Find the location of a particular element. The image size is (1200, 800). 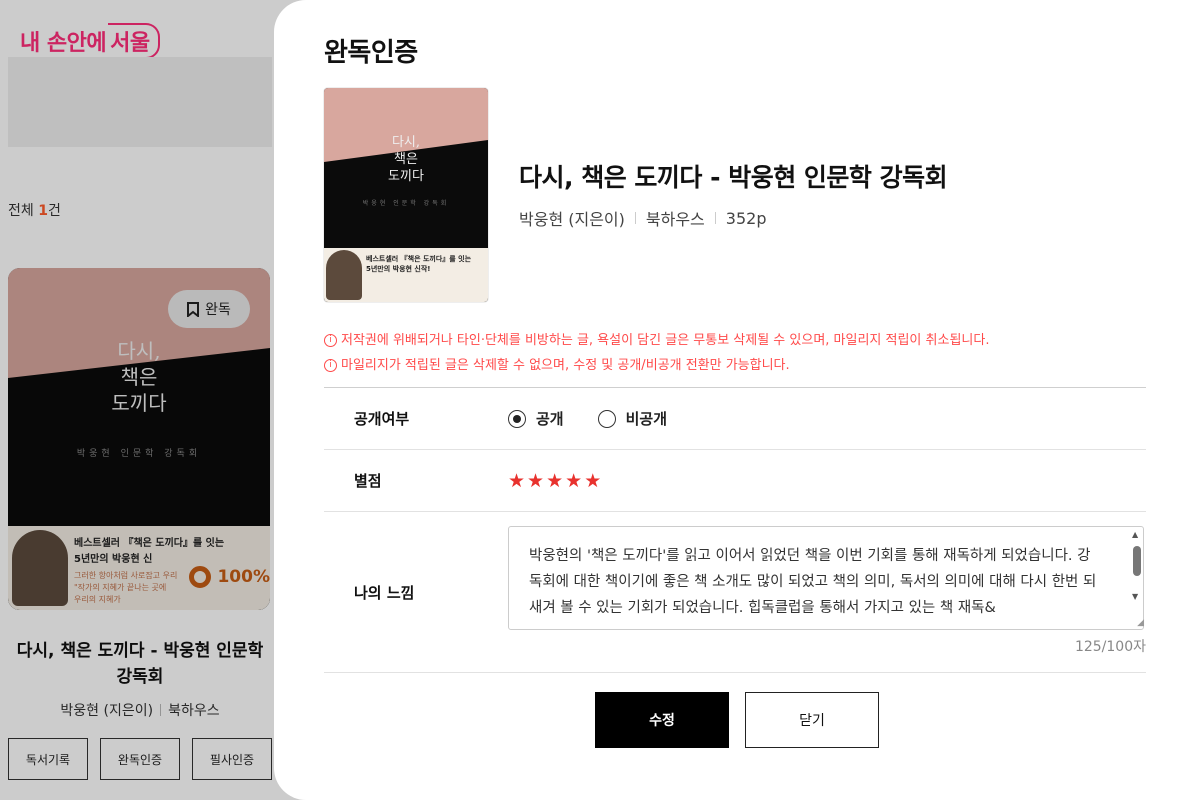

book-pages: 352p is located at coordinates (746, 218).